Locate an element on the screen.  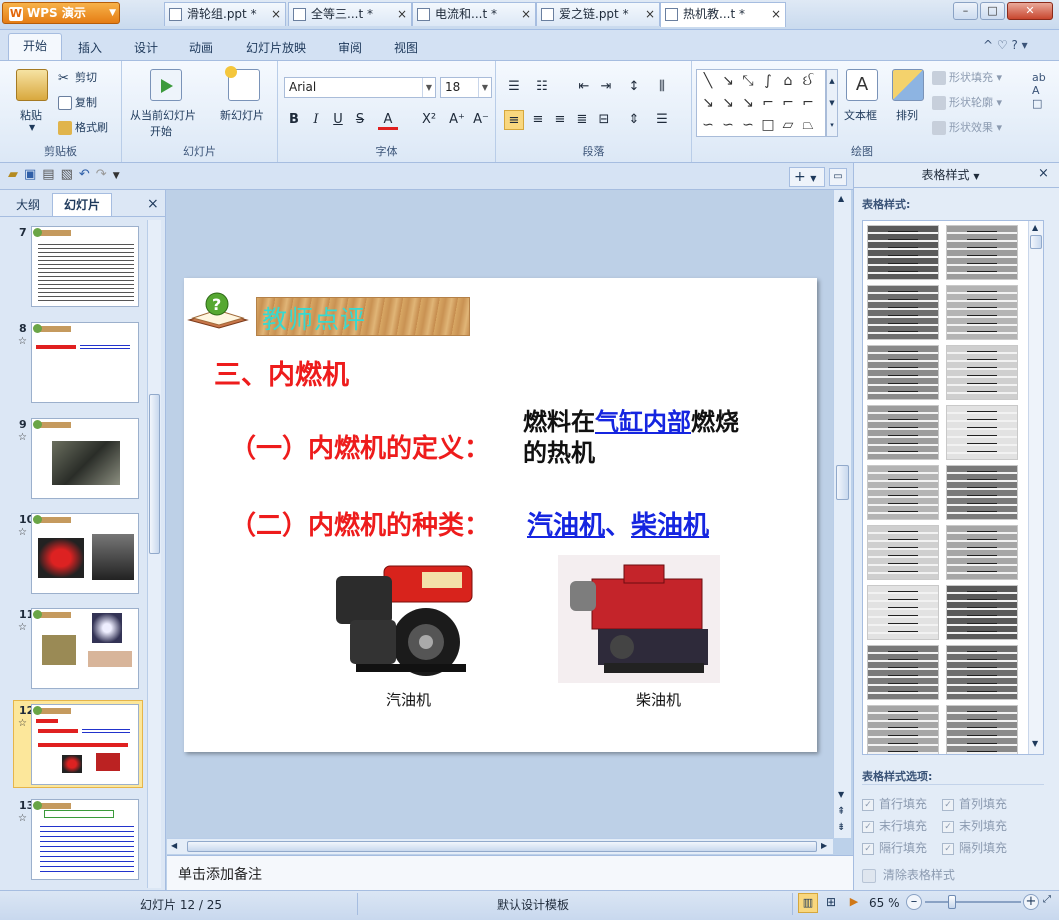
undo-icon: ↶ is located at coordinates (87, 174).